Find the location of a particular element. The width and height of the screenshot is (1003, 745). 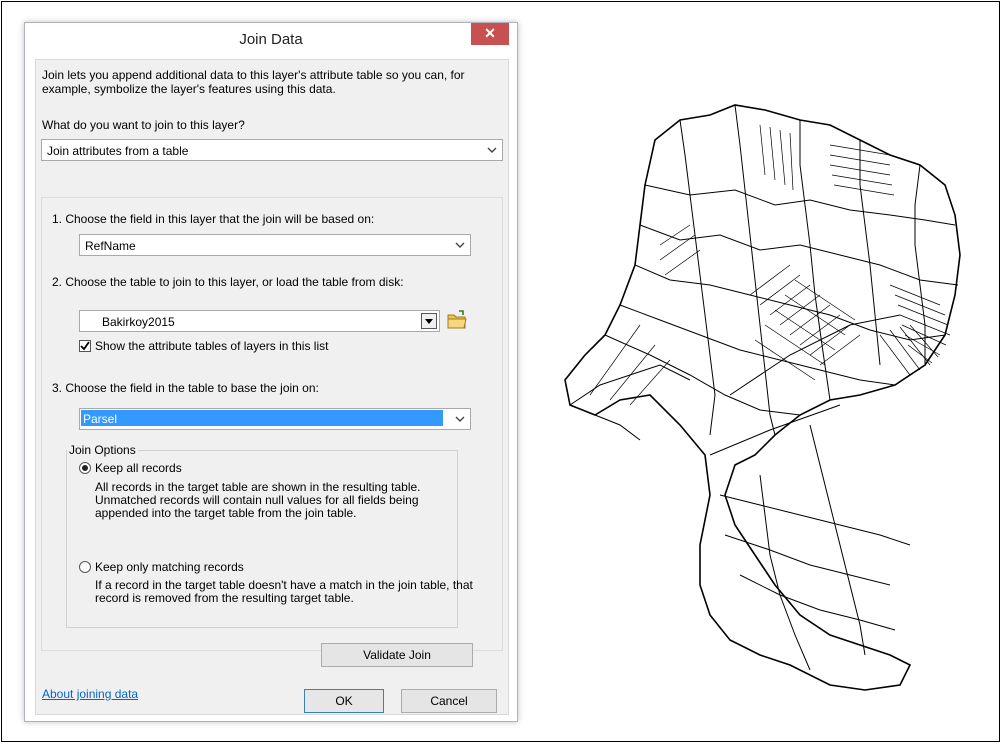

cancel-button: Cancel is located at coordinates (449, 701).